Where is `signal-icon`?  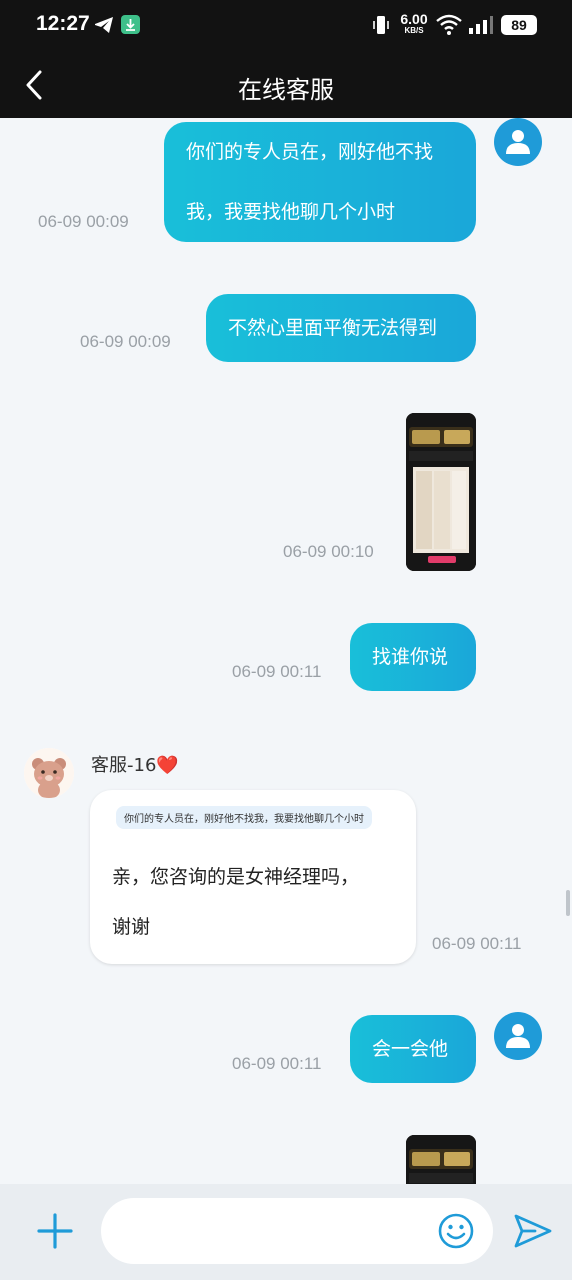 signal-icon is located at coordinates (481, 25).